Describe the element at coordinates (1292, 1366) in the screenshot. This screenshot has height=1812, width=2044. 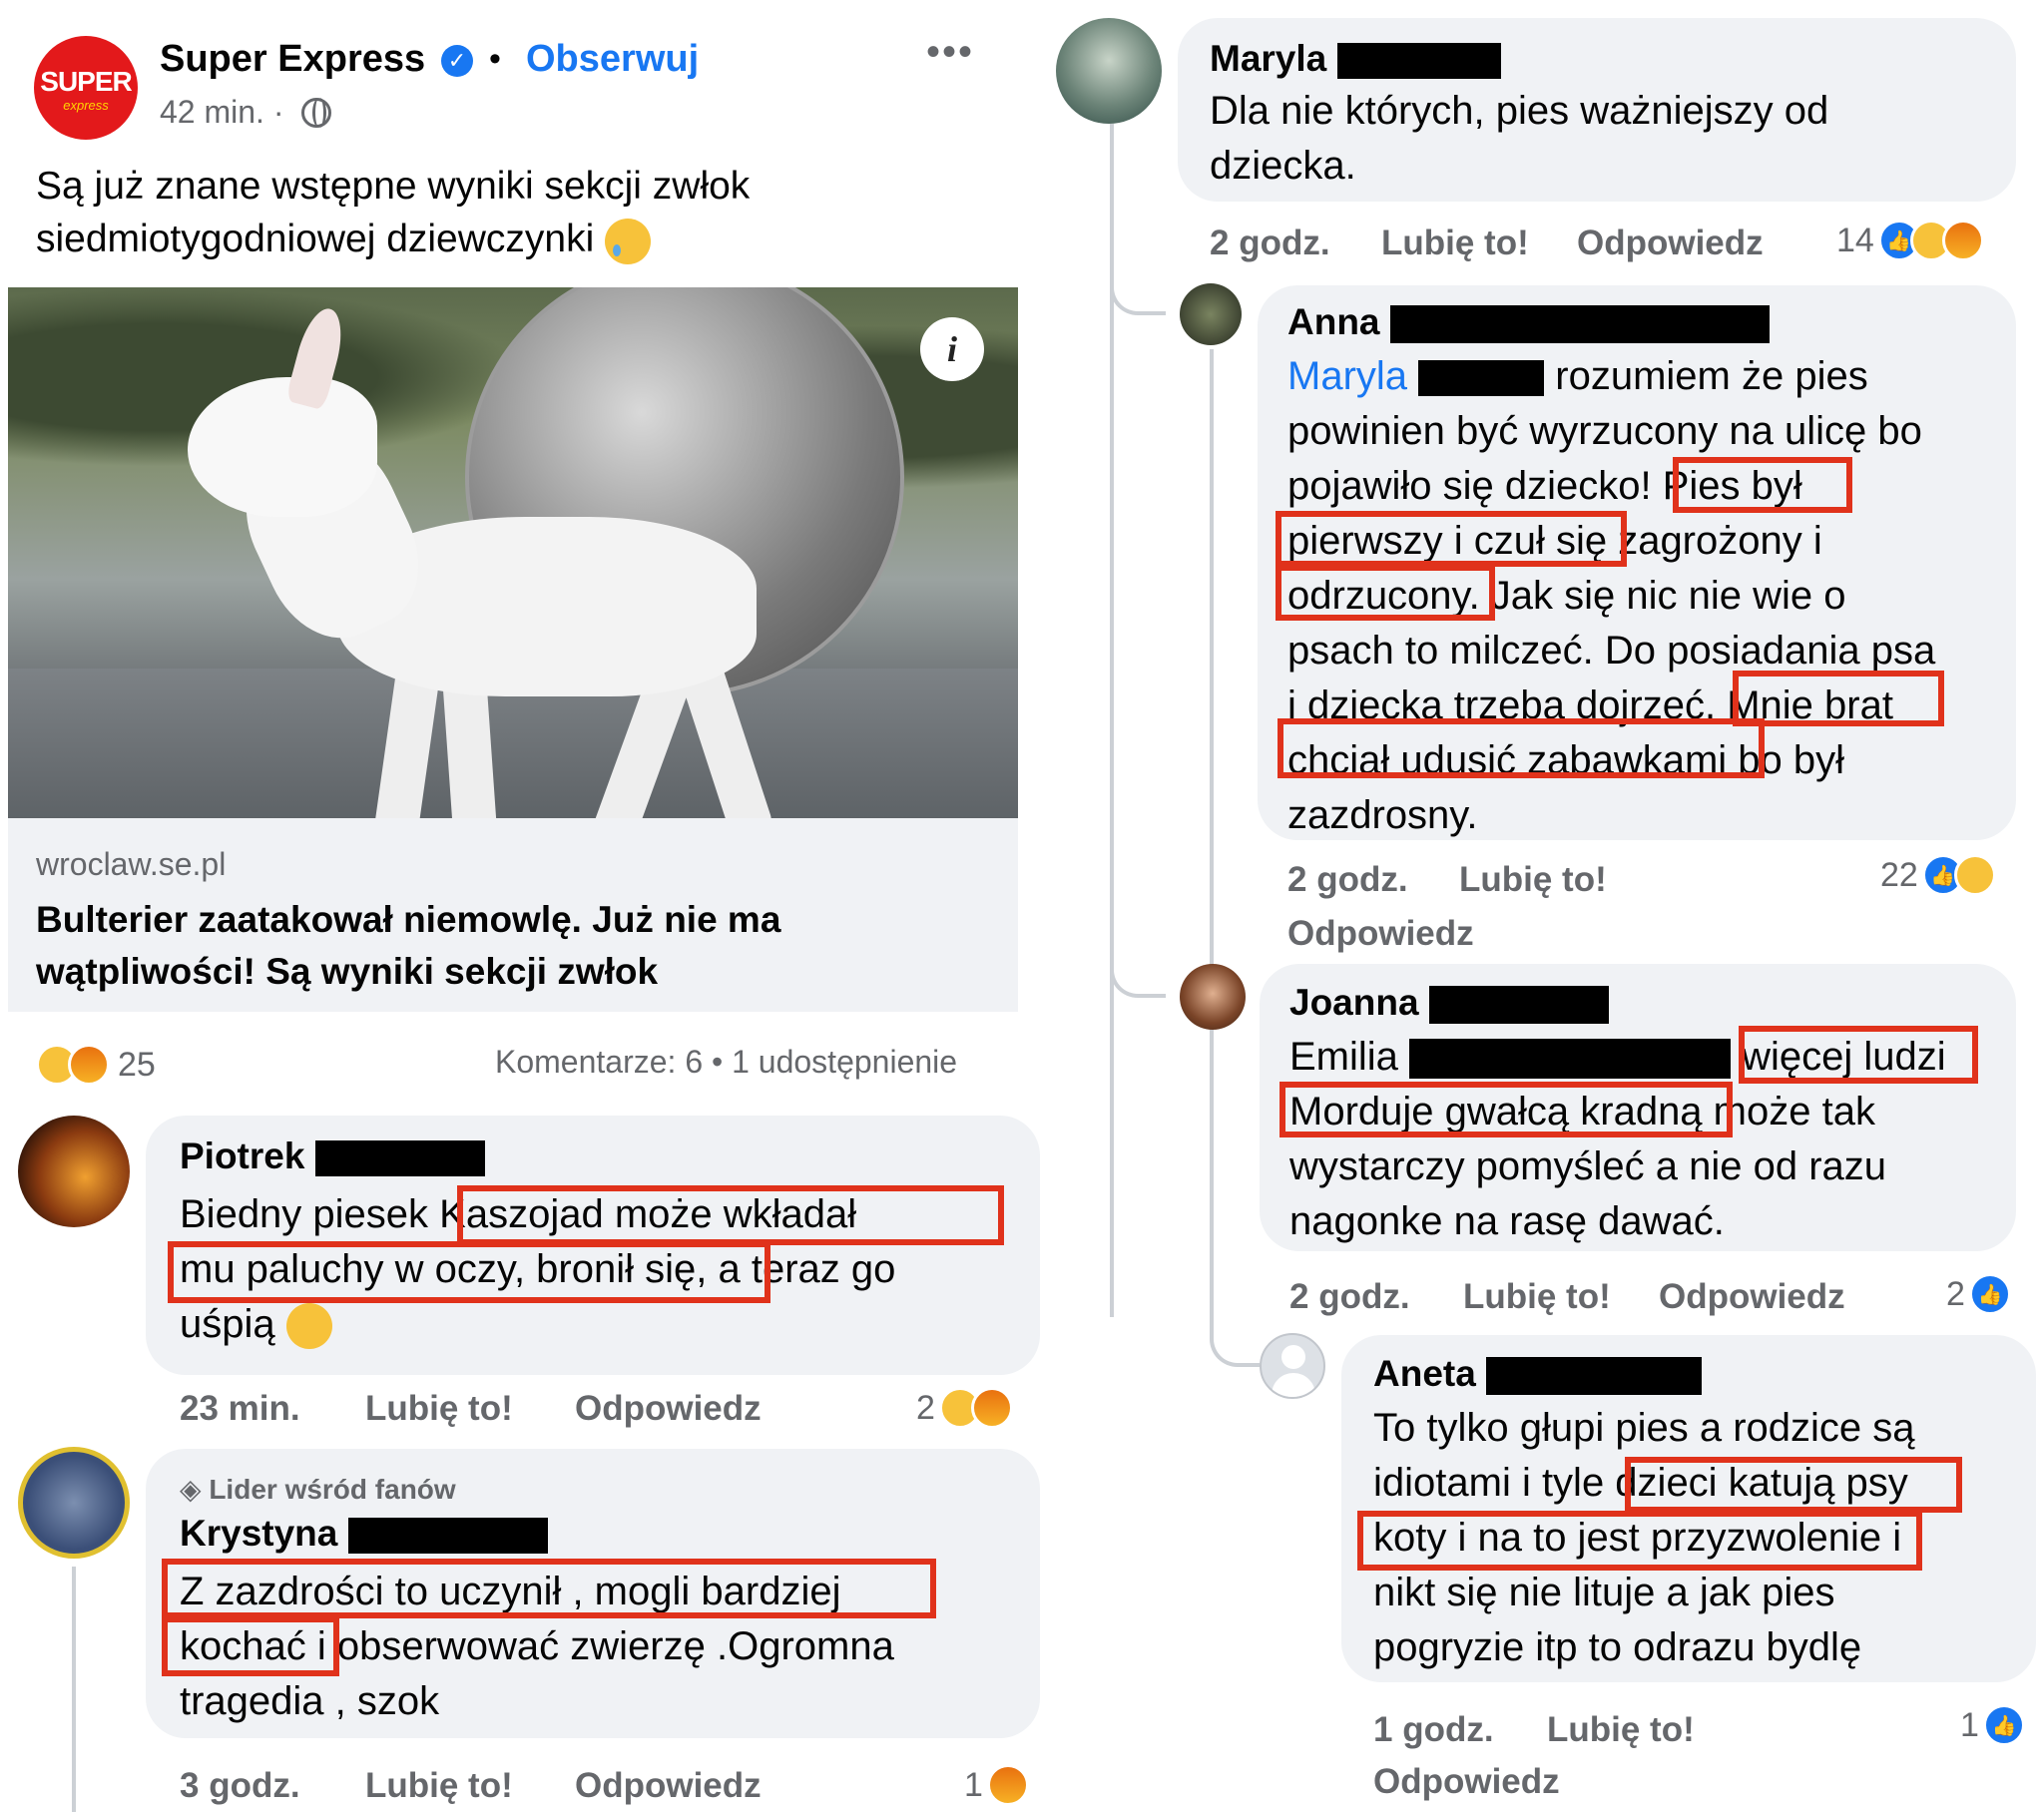
I see `default-avatar-icon` at that location.